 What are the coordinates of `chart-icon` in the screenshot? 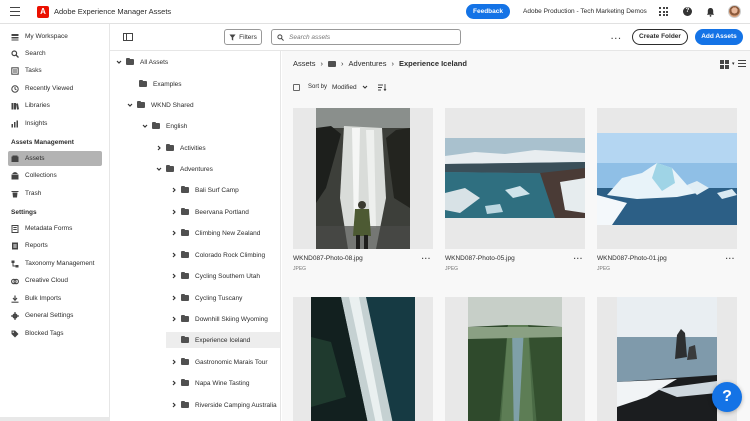 It's located at (14, 123).